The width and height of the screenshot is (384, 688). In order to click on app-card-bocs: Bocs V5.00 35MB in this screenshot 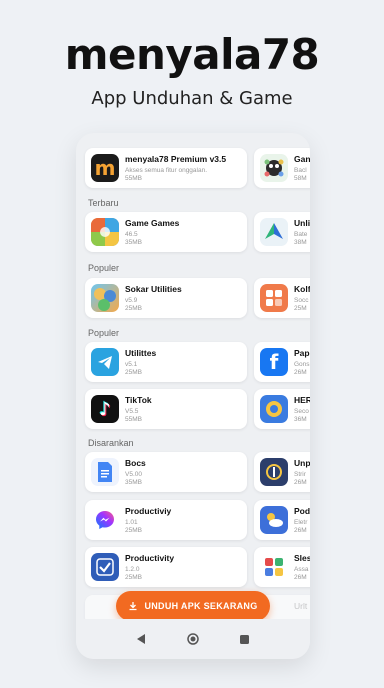, I will do `click(166, 472)`.